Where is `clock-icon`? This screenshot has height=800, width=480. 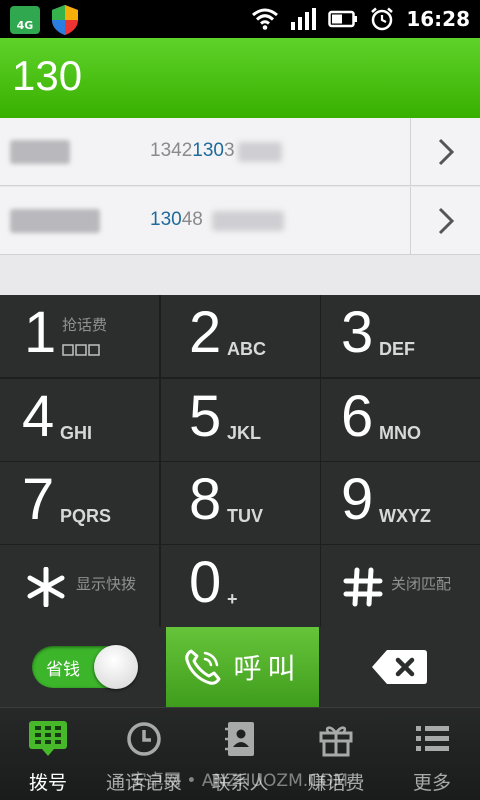 clock-icon is located at coordinates (144, 739).